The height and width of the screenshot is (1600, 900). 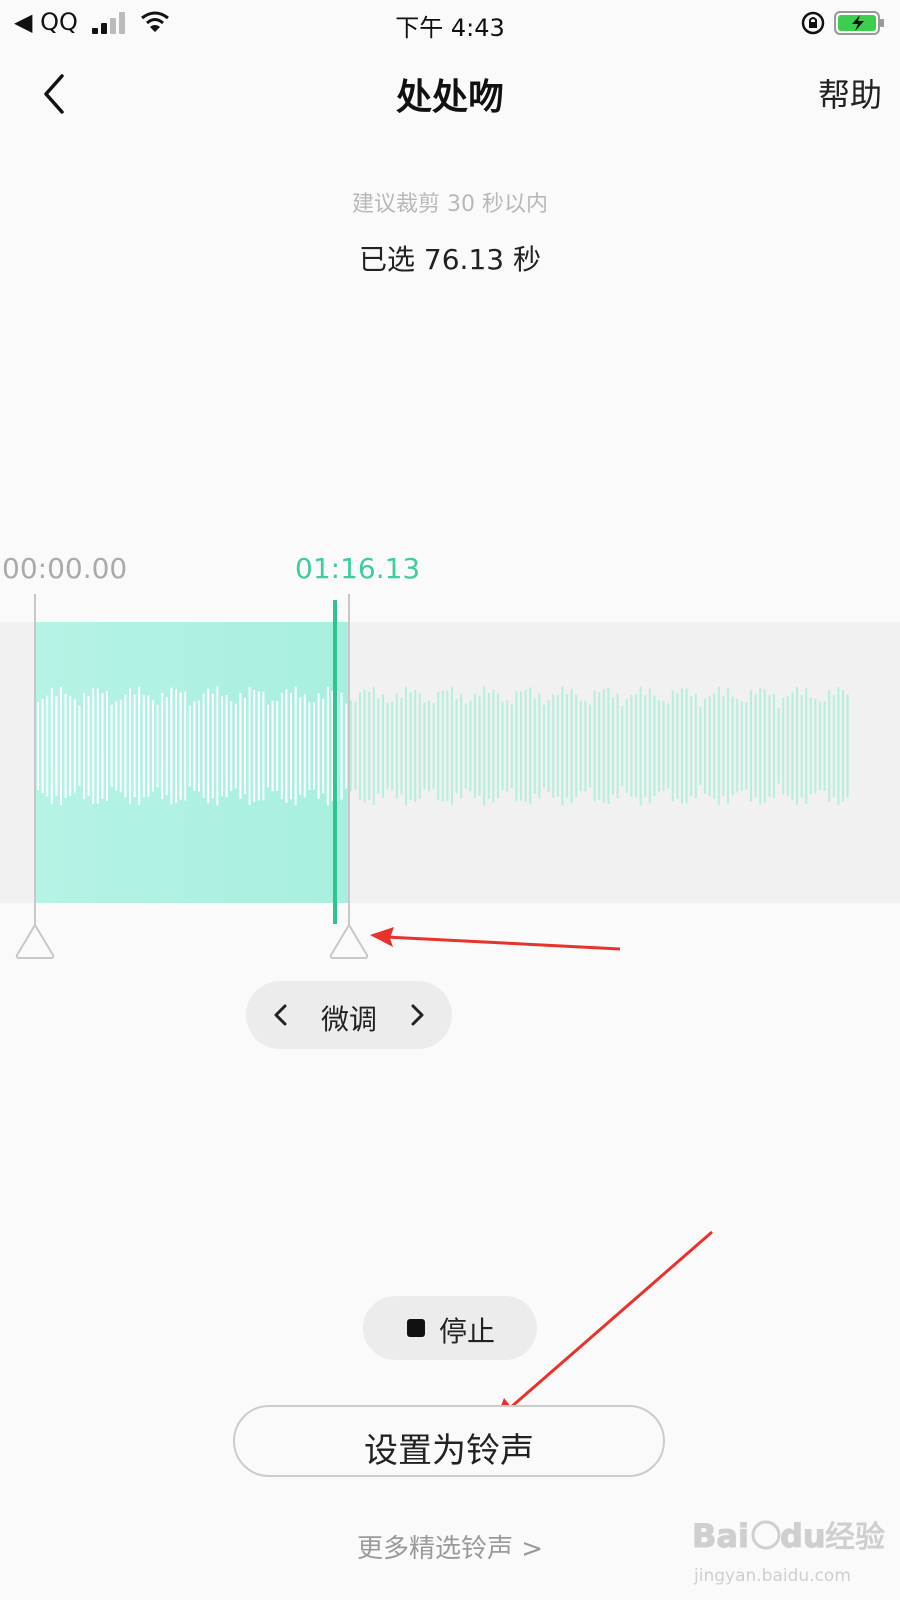 I want to click on set-ringtone-button: 设置为铃声, so click(x=449, y=1441).